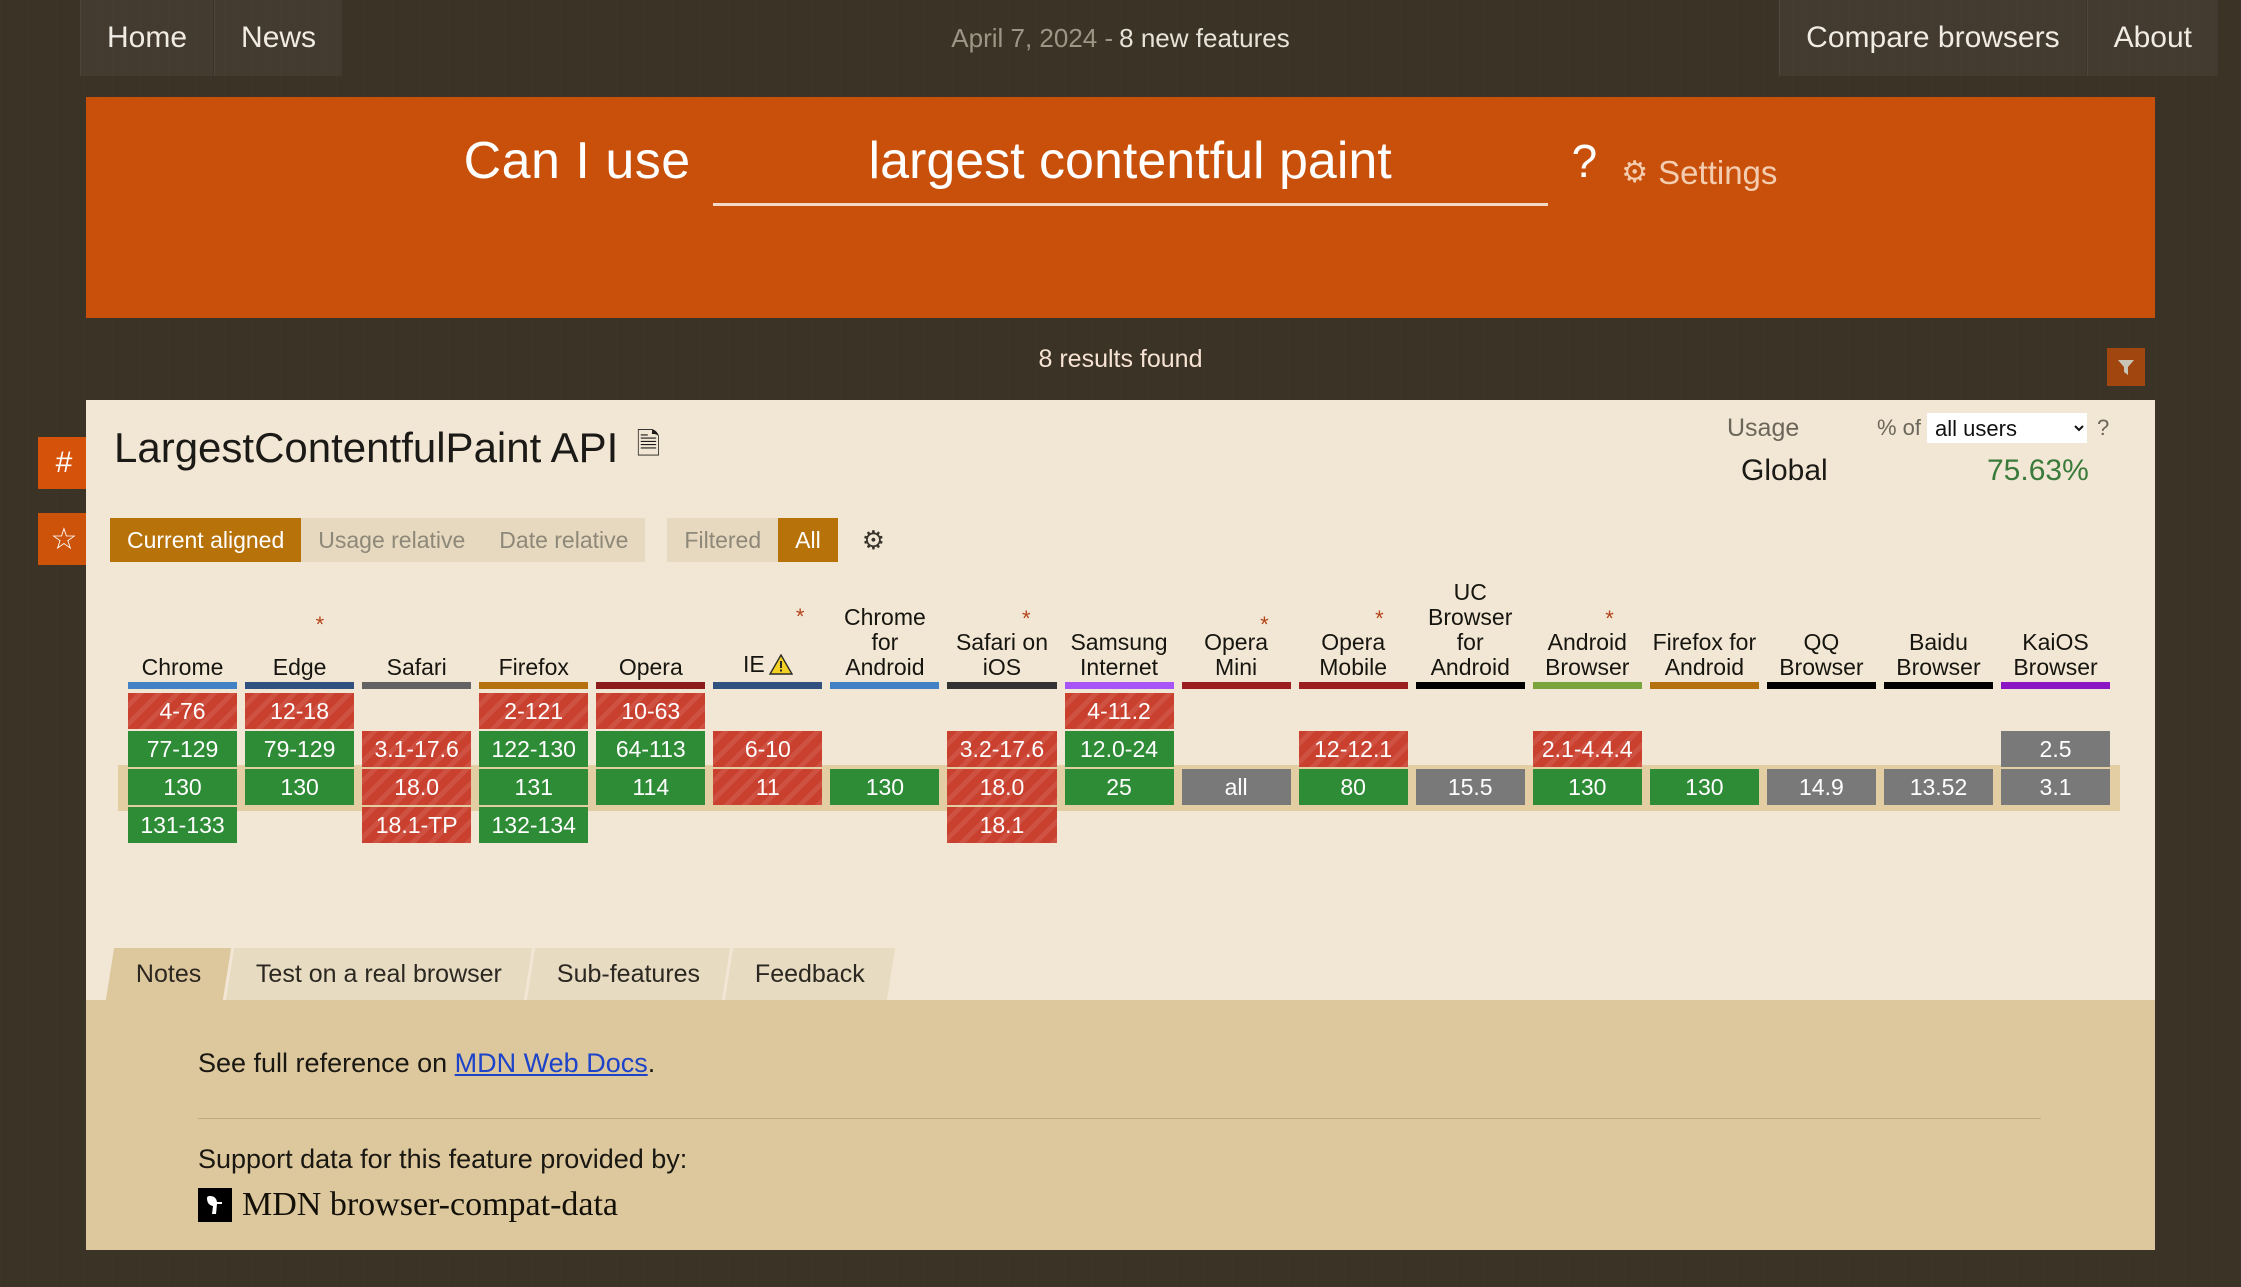  I want to click on document-icon: 🗎, so click(648, 447).